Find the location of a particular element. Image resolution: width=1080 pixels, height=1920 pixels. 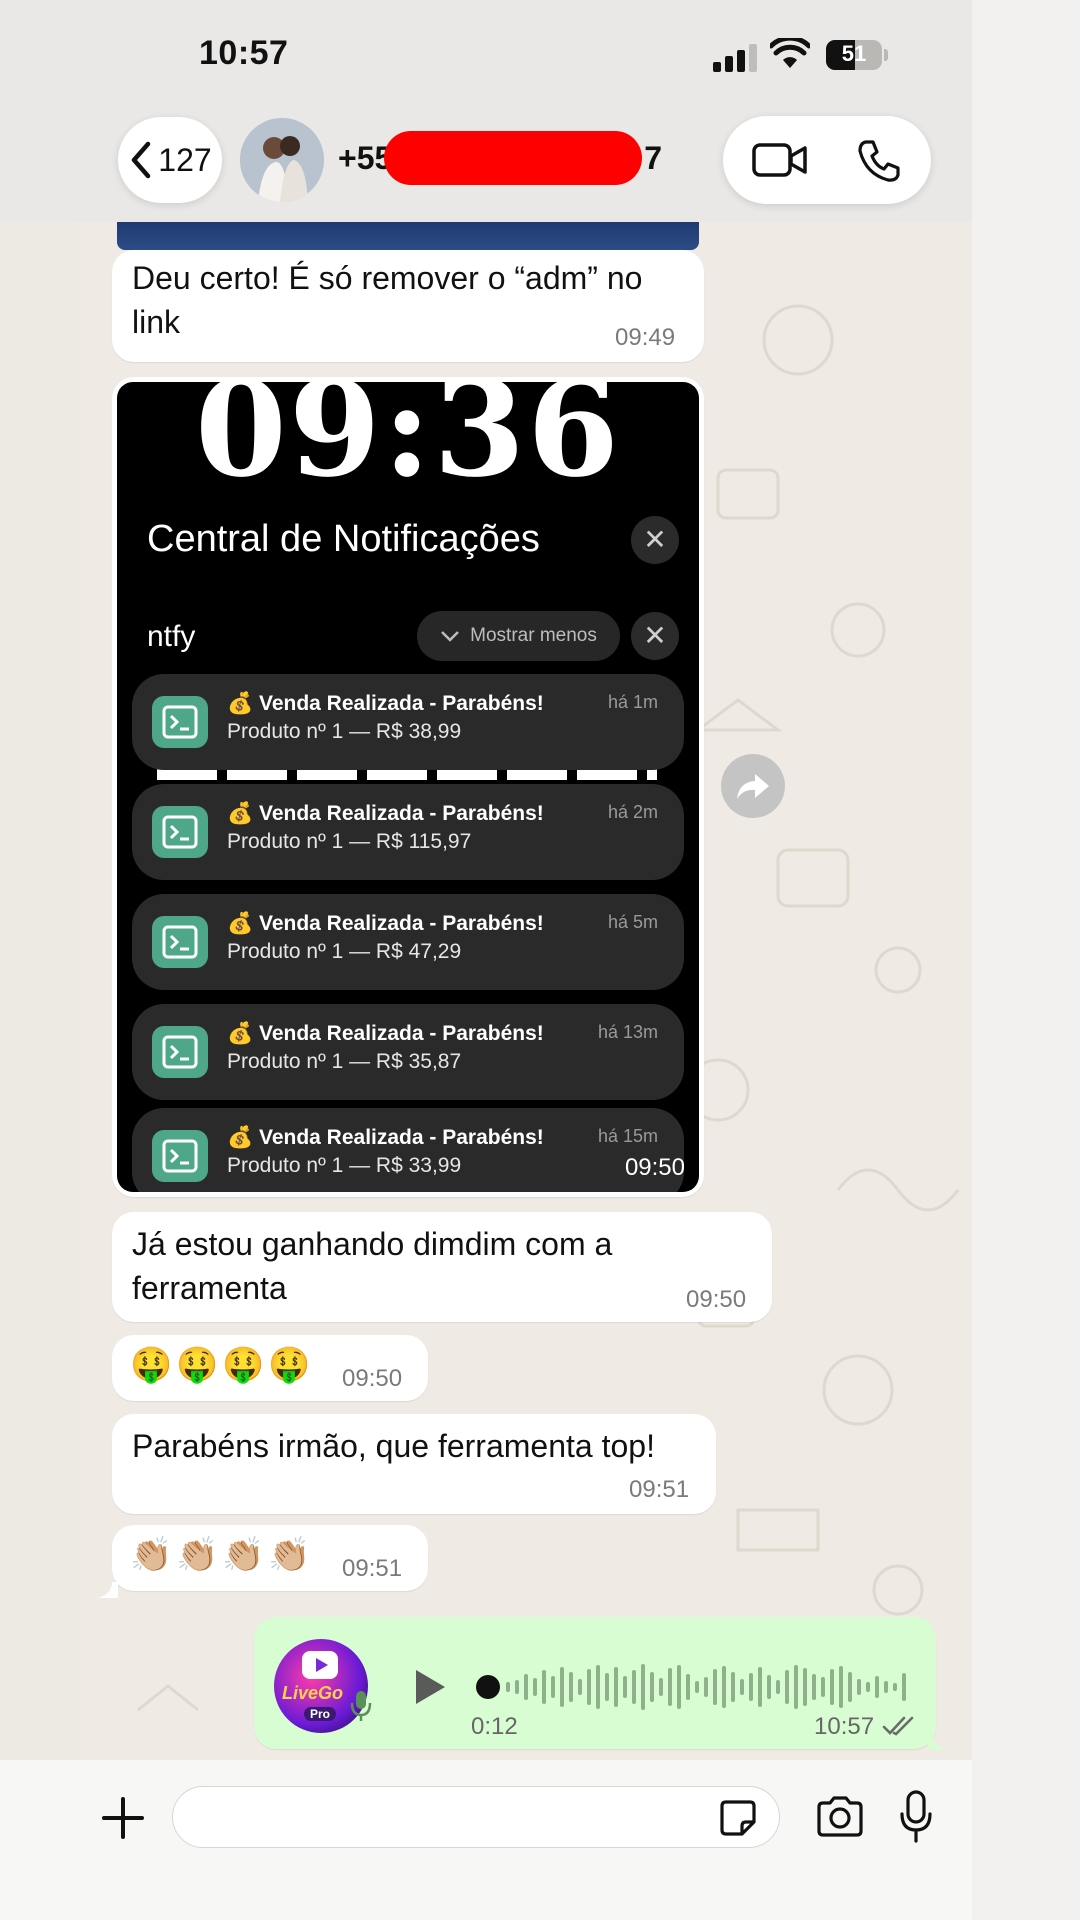

message-time: 09:51 is located at coordinates (372, 1568).